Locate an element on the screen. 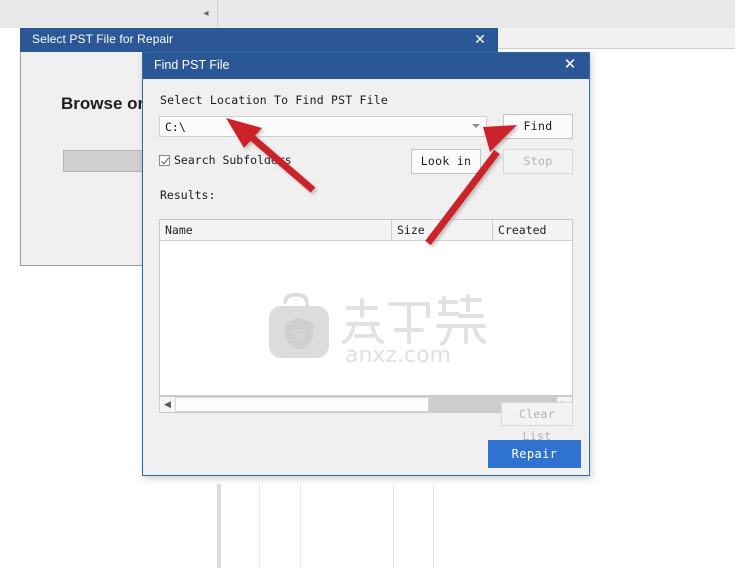  location-value: C:\ is located at coordinates (175, 127).